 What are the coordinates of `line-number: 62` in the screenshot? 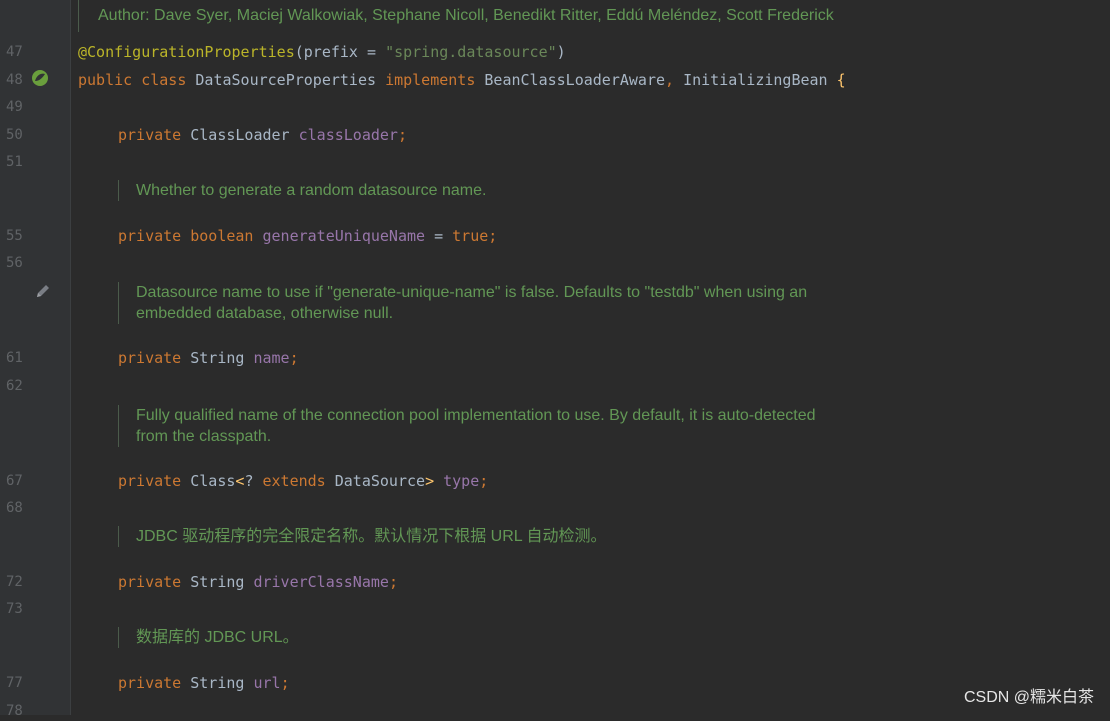 It's located at (14, 386).